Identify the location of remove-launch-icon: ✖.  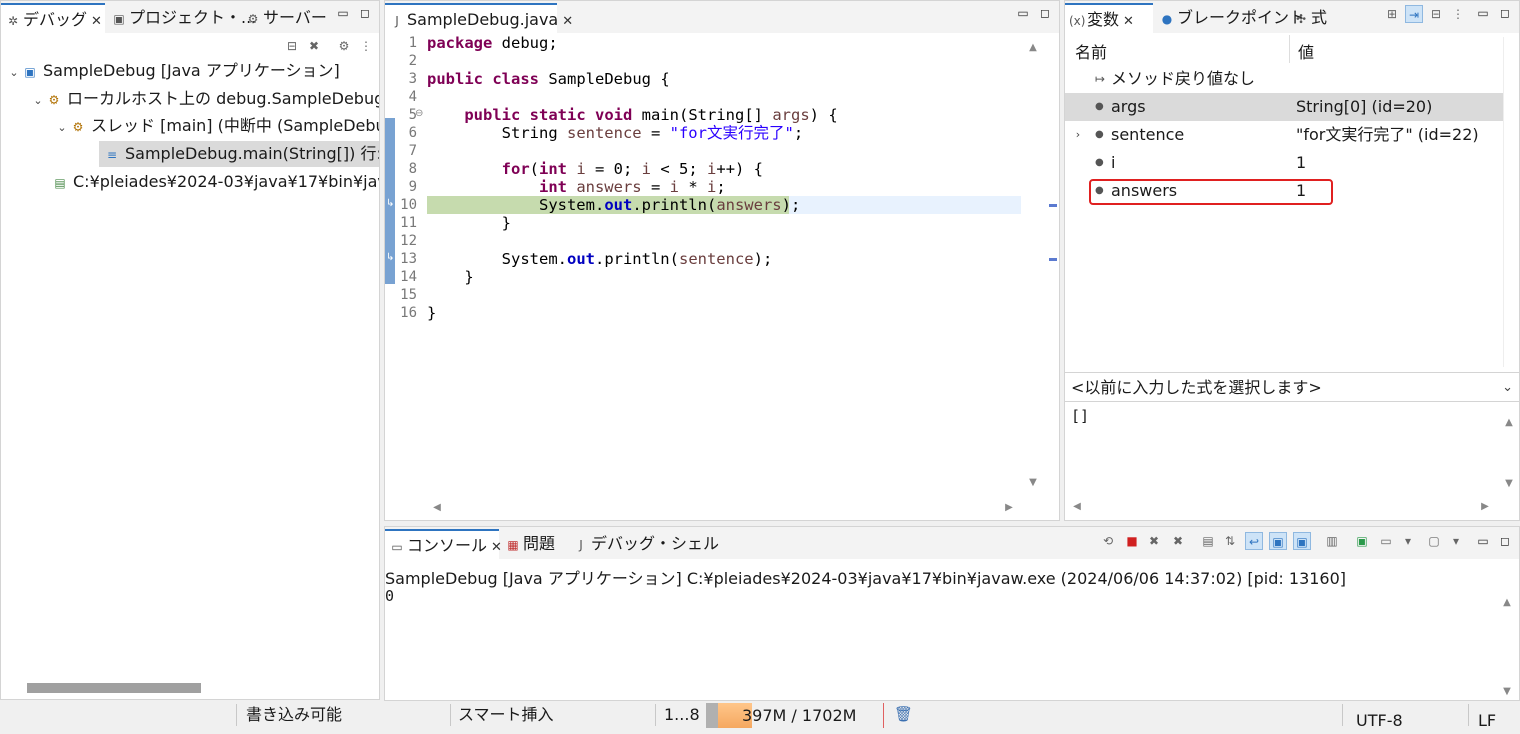
(1154, 541).